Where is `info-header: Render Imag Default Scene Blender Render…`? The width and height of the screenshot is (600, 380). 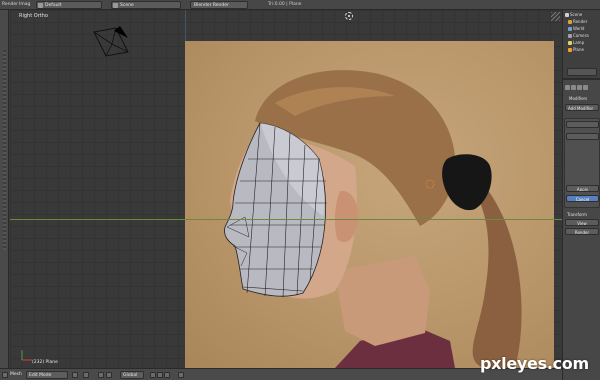
info-header: Render Imag Default Scene Blender Render… is located at coordinates (300, 5).